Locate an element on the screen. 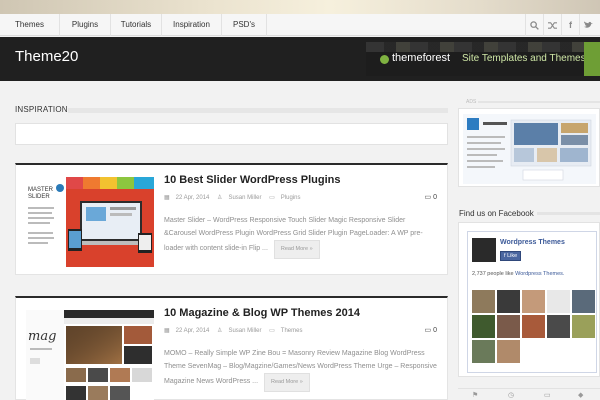  nav-item-themes: Themes is located at coordinates (30, 25).